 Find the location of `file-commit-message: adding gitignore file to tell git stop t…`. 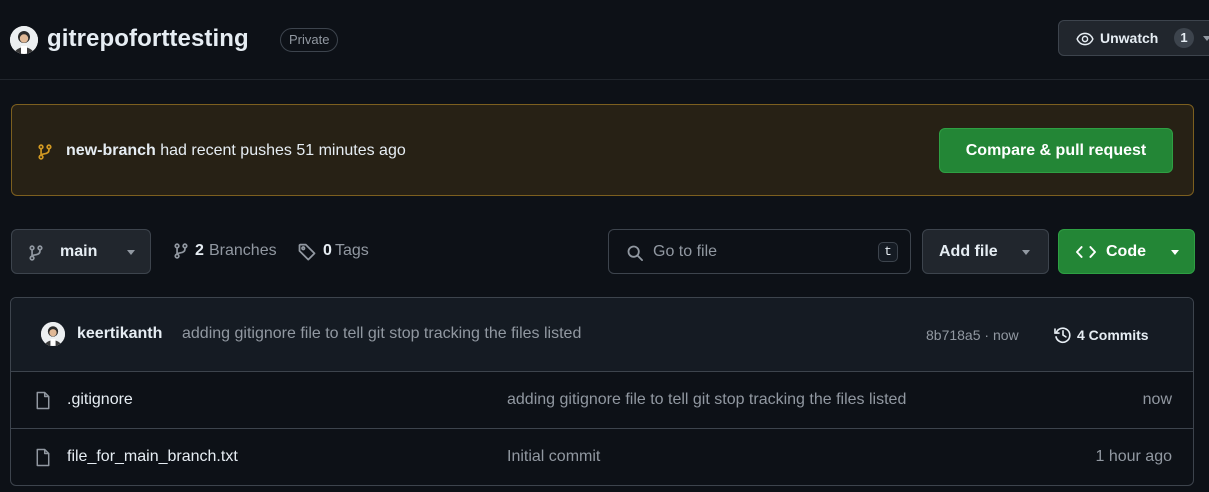

file-commit-message: adding gitignore file to tell git stop t… is located at coordinates (706, 400).